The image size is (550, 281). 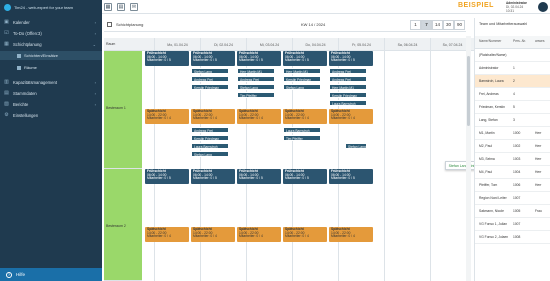 What do you see at coordinates (512, 237) in the screenshot?
I see `employee-row: VG Fonso 2, Jolaen 1008` at bounding box center [512, 237].